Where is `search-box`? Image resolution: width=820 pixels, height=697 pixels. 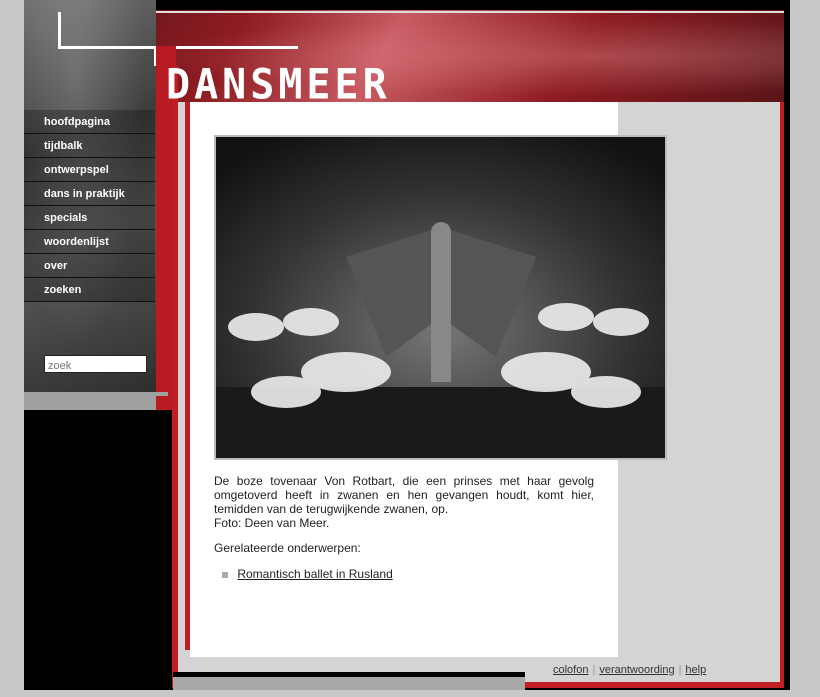
search-box is located at coordinates (95, 364).